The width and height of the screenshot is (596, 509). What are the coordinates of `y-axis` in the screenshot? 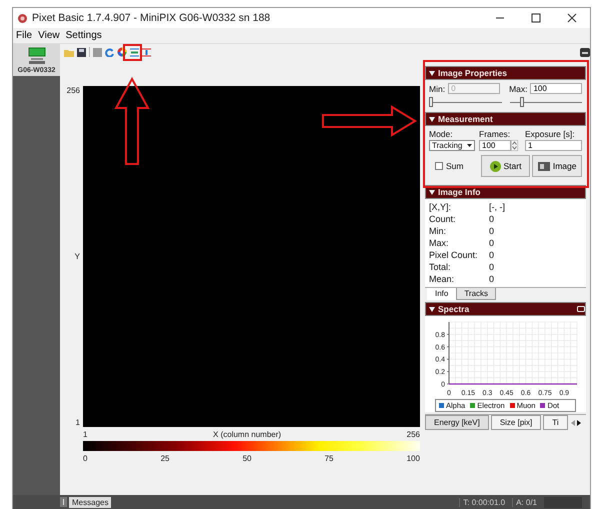 It's located at (448, 353).